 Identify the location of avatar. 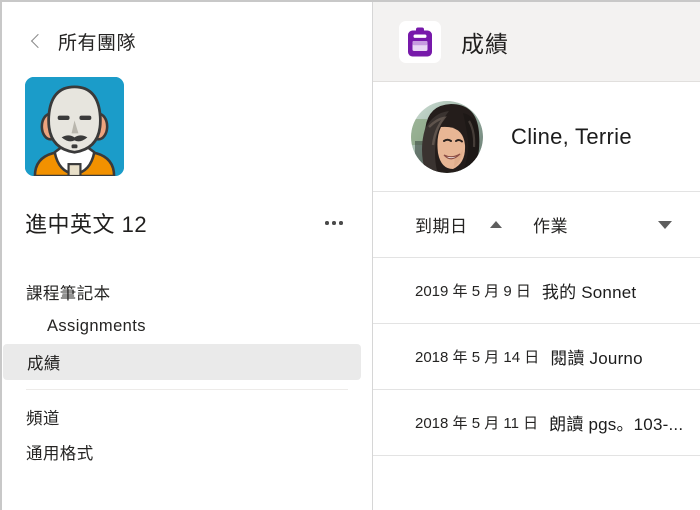
(447, 136).